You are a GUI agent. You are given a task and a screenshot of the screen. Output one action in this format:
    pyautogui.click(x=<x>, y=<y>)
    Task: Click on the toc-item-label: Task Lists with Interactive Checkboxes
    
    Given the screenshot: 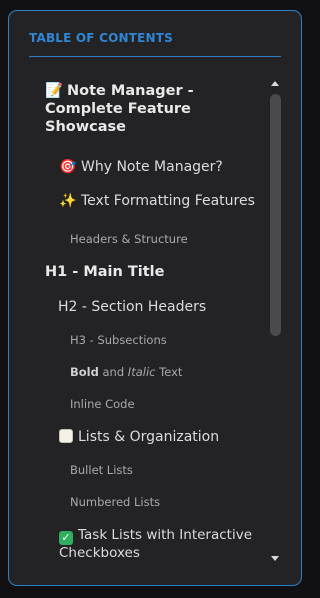 What is the action you would take?
    pyautogui.click(x=156, y=544)
    